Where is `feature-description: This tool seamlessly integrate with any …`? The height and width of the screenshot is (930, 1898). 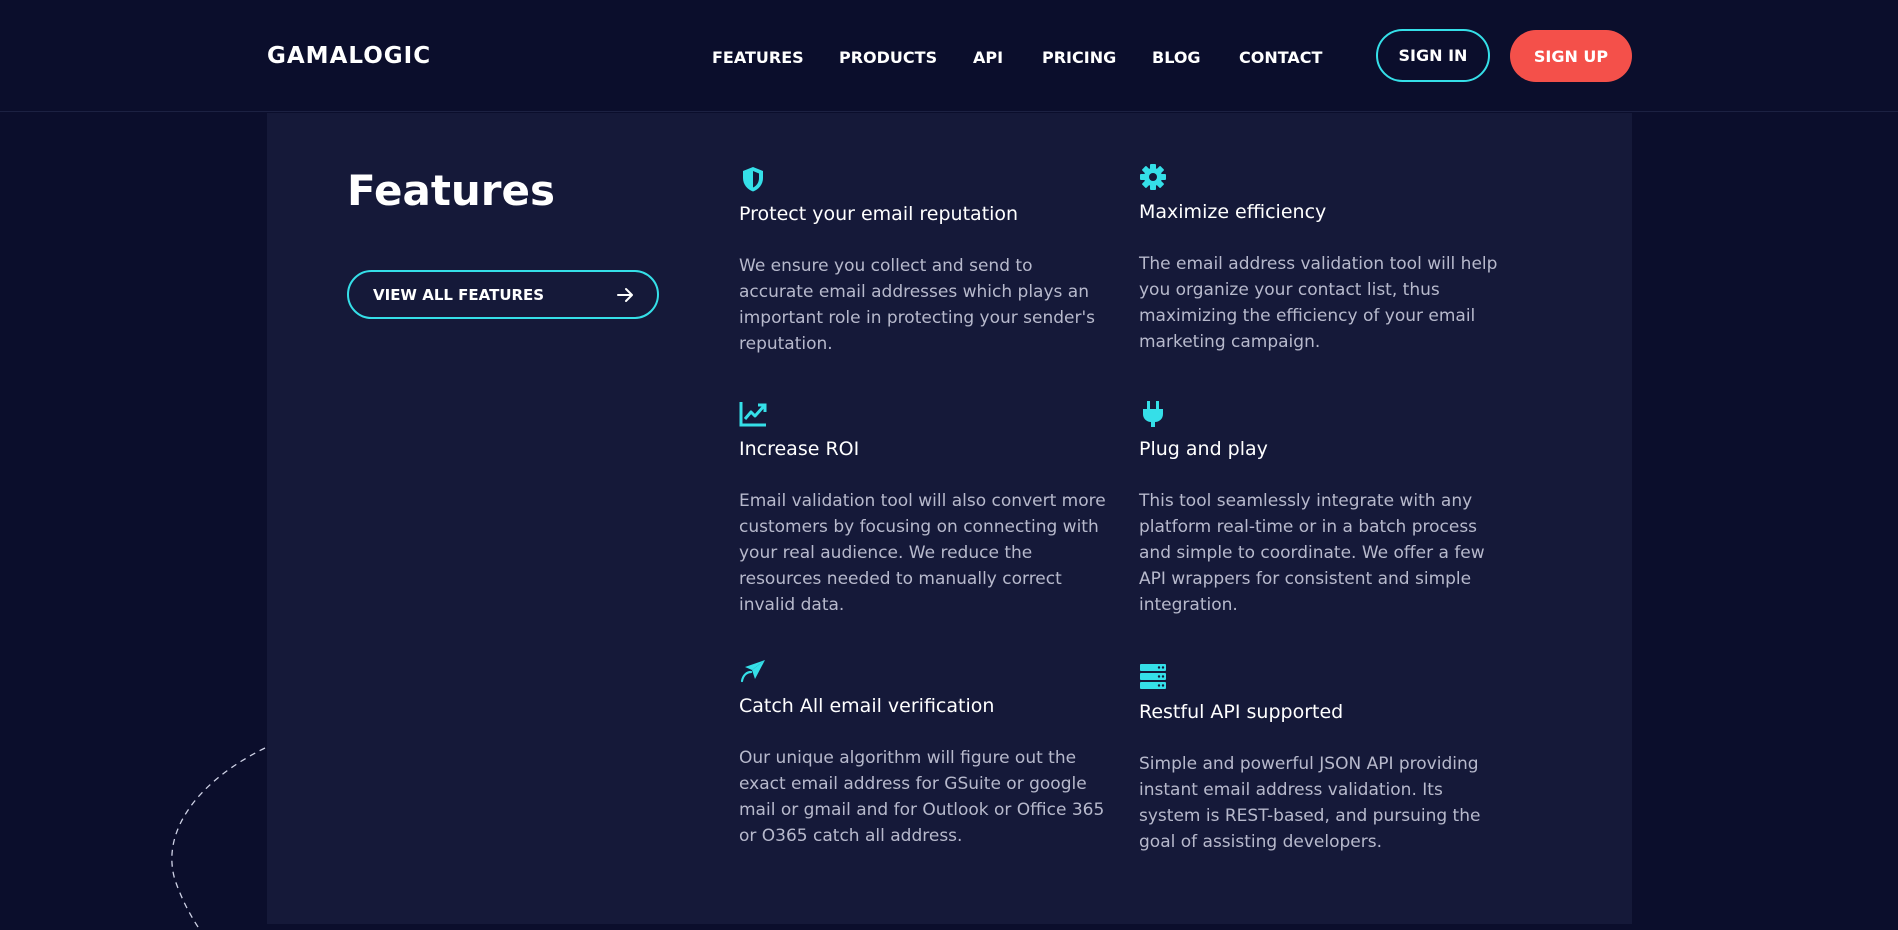 feature-description: This tool seamlessly integrate with any … is located at coordinates (1312, 553).